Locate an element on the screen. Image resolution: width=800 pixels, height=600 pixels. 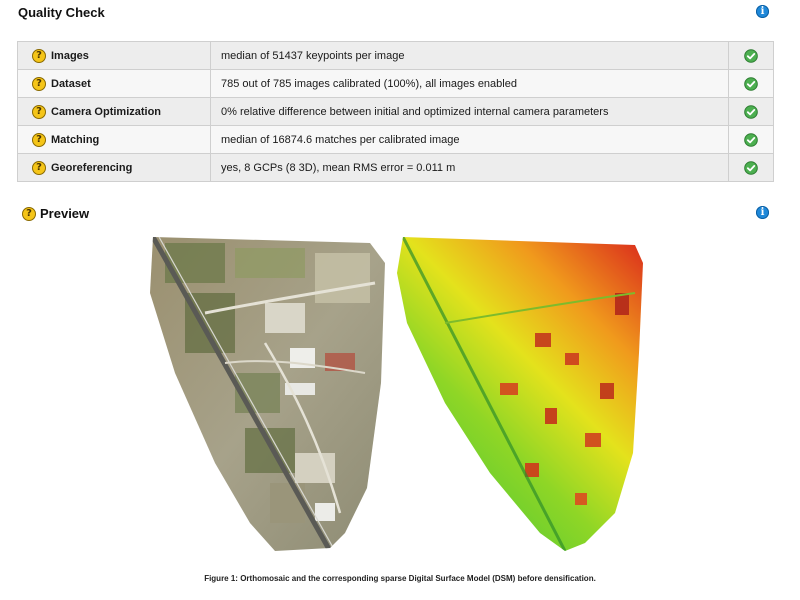
row-label: Matching is located at coordinates (75, 139).